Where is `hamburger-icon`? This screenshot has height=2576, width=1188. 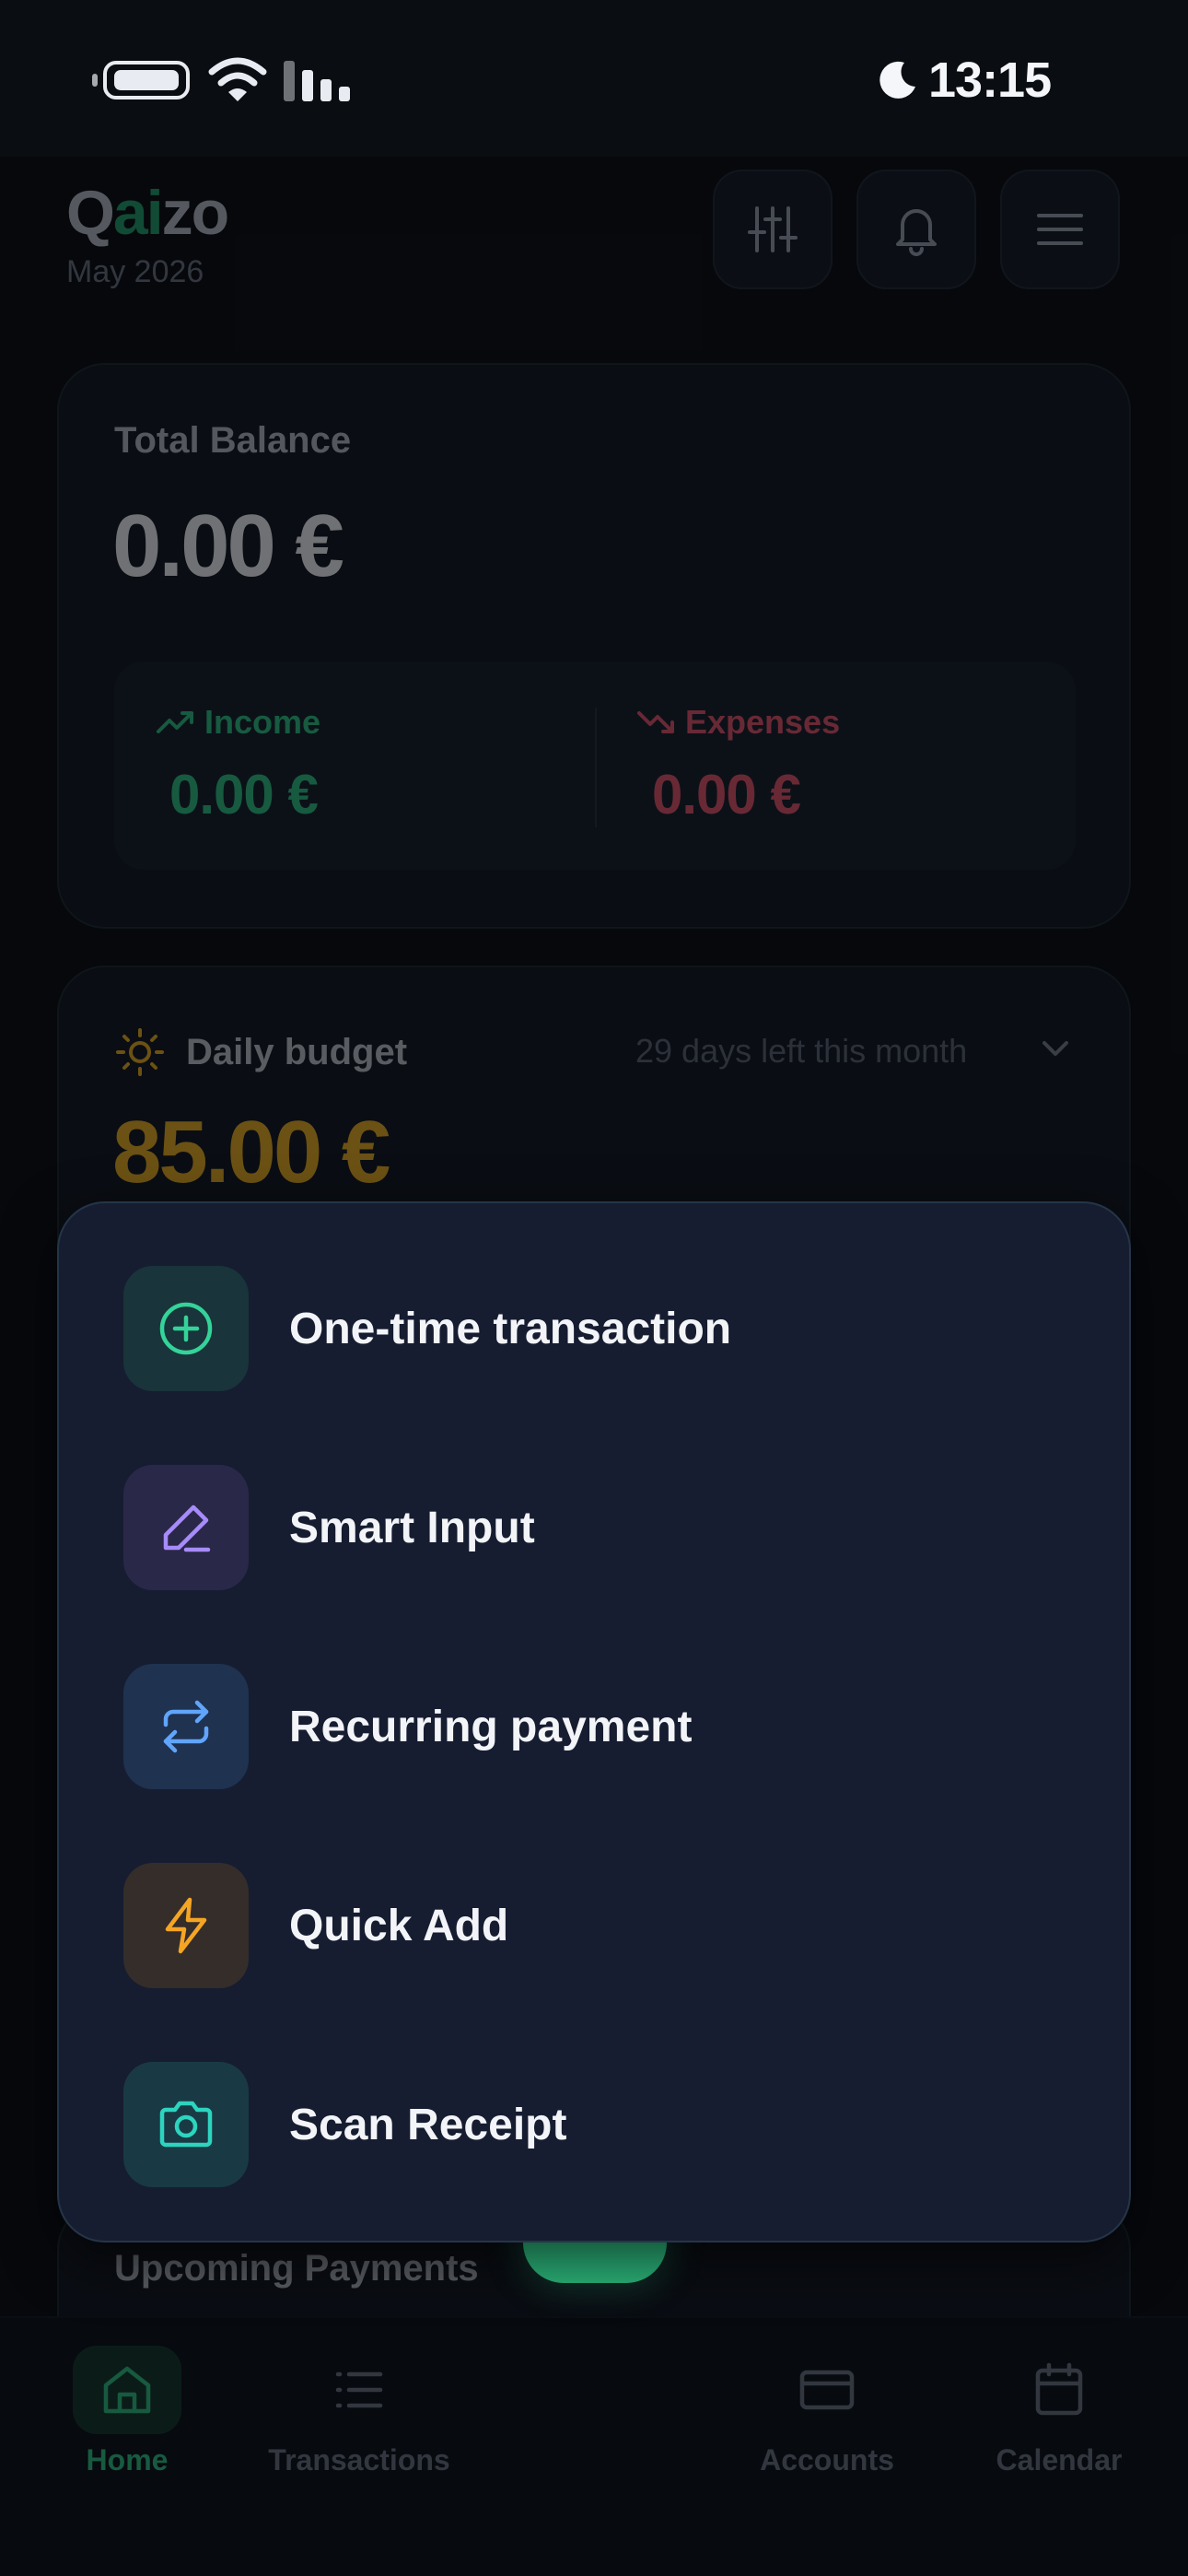 hamburger-icon is located at coordinates (1060, 229).